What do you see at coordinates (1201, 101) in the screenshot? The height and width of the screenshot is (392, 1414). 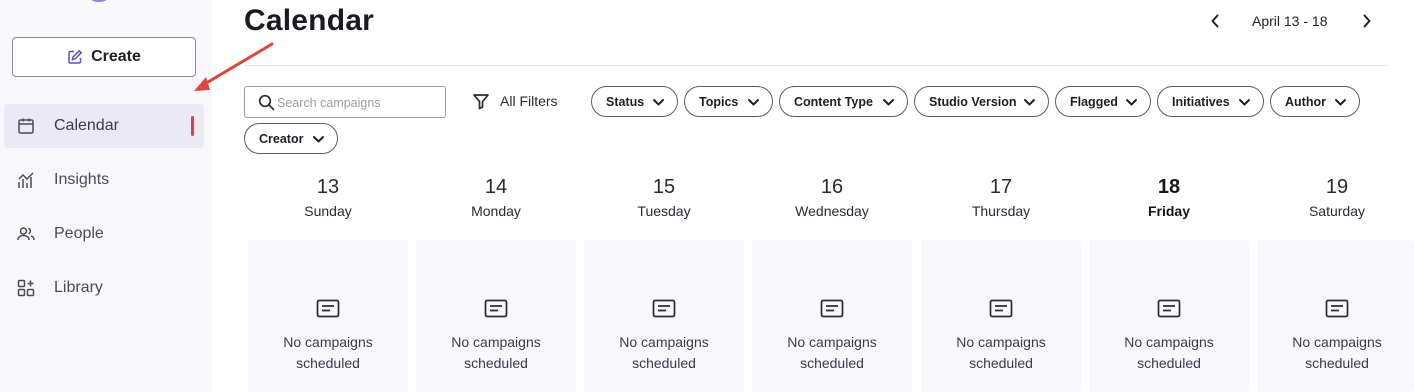 I see `chip-label: Initiatives` at bounding box center [1201, 101].